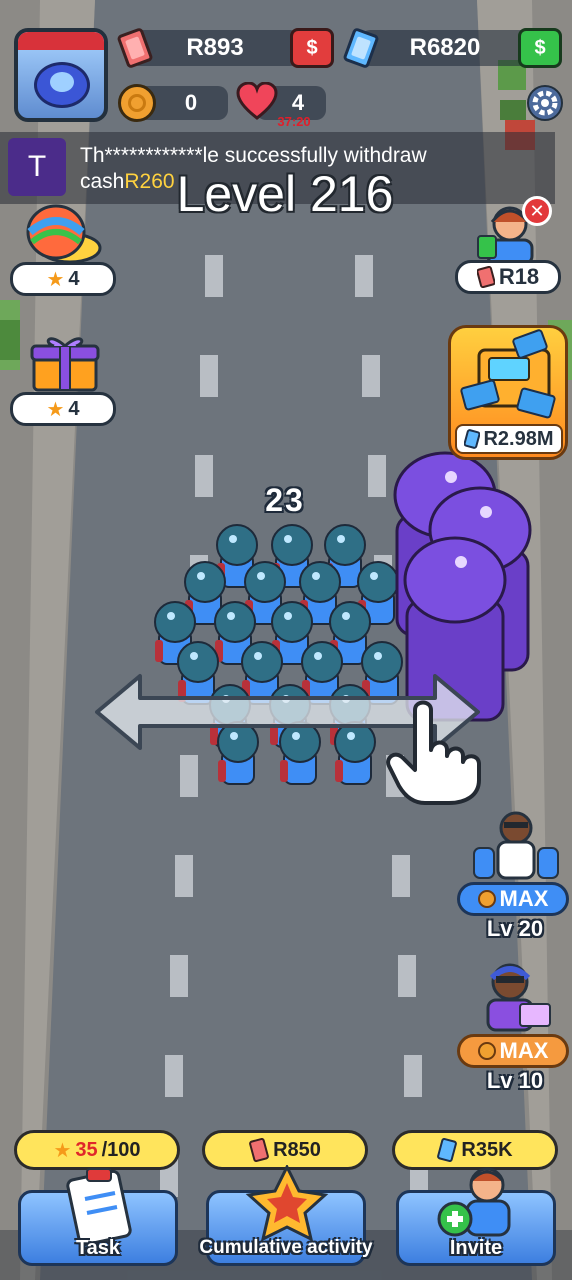 This screenshot has width=572, height=1280. I want to click on green-cash-button: $, so click(540, 48).